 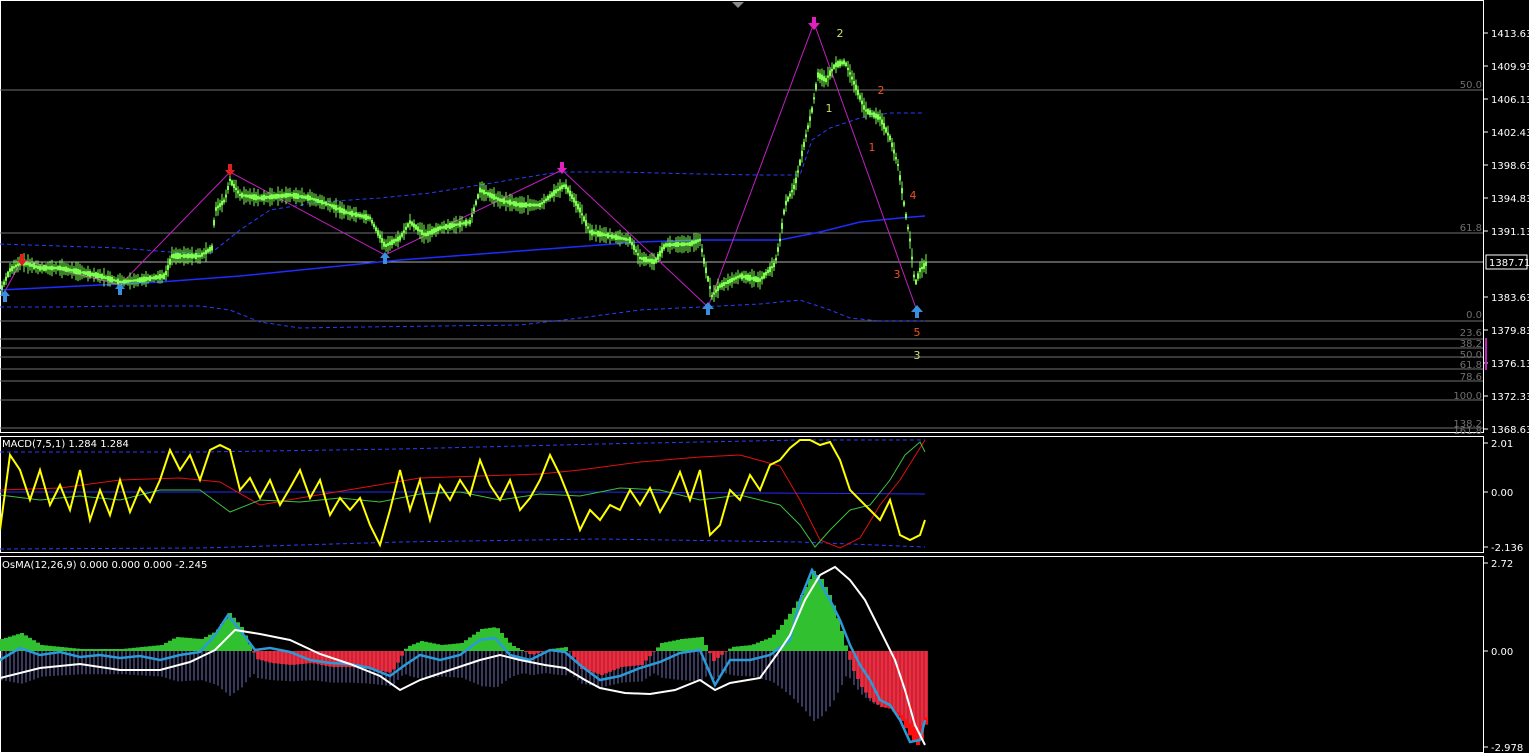 I want to click on price-label: 1402.43, so click(x=1510, y=133).